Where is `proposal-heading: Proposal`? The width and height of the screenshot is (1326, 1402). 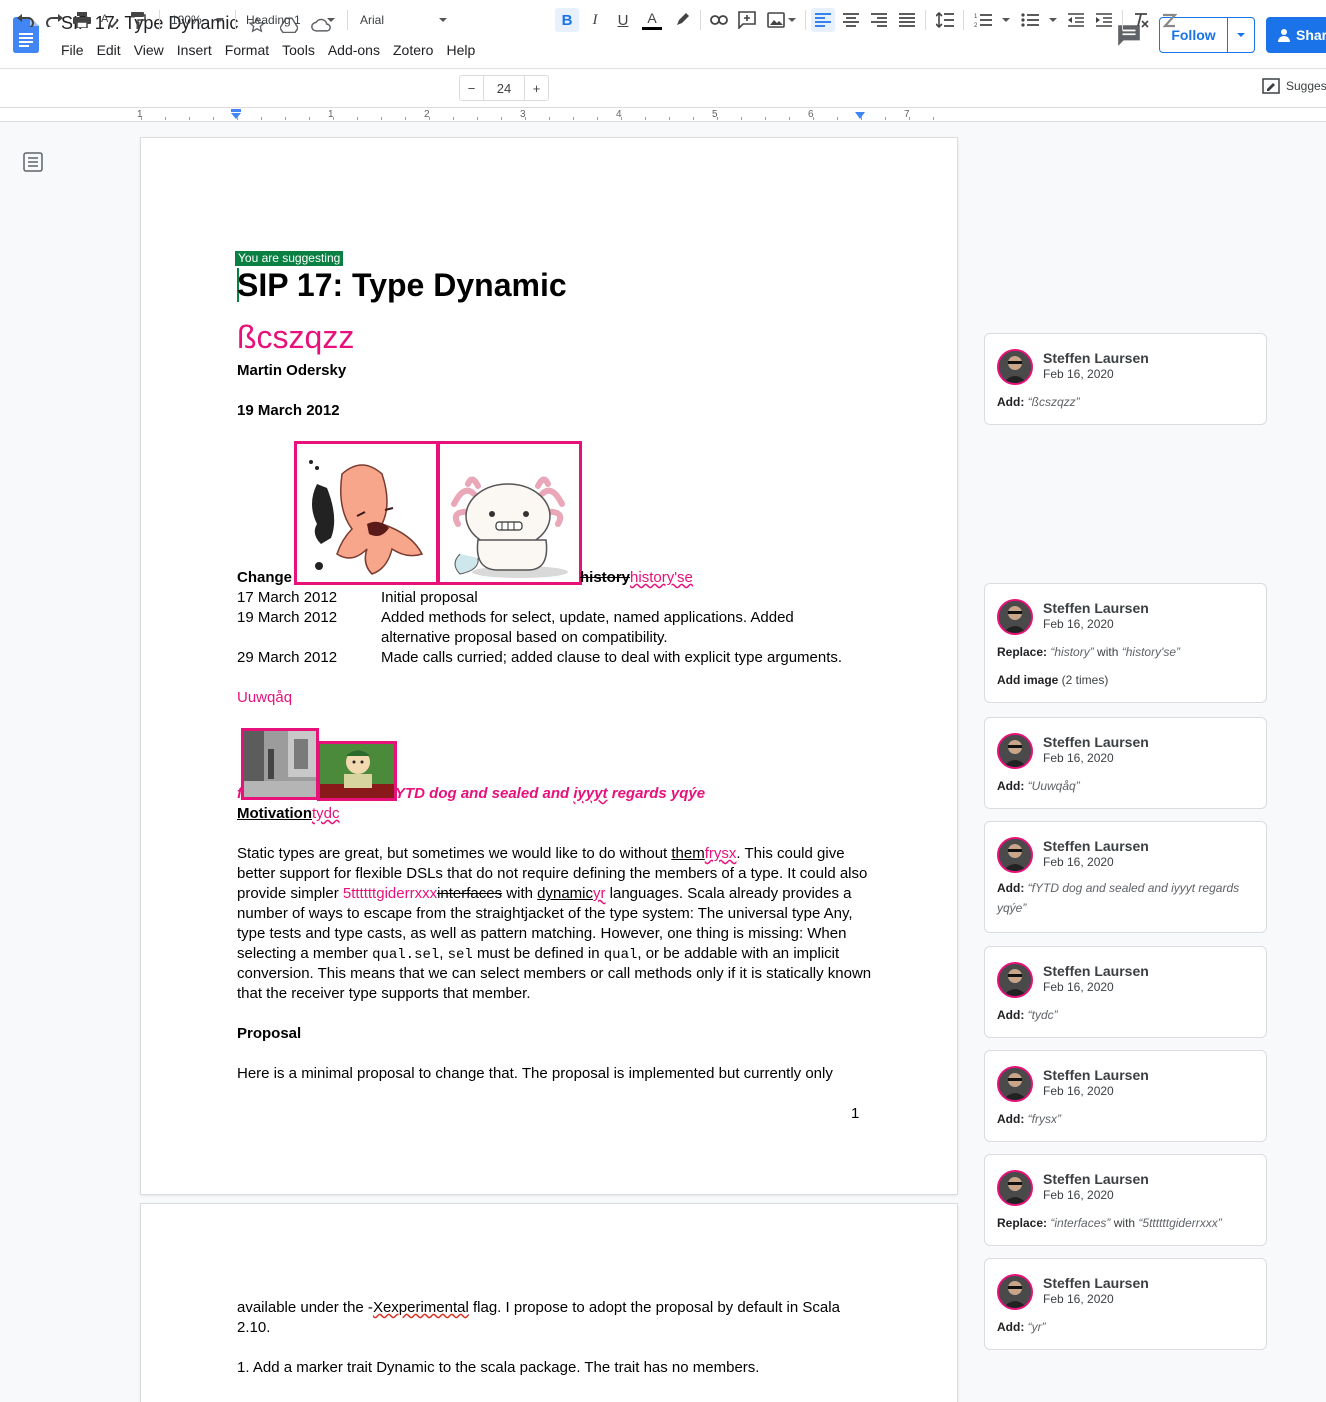
proposal-heading: Proposal is located at coordinates (269, 1034).